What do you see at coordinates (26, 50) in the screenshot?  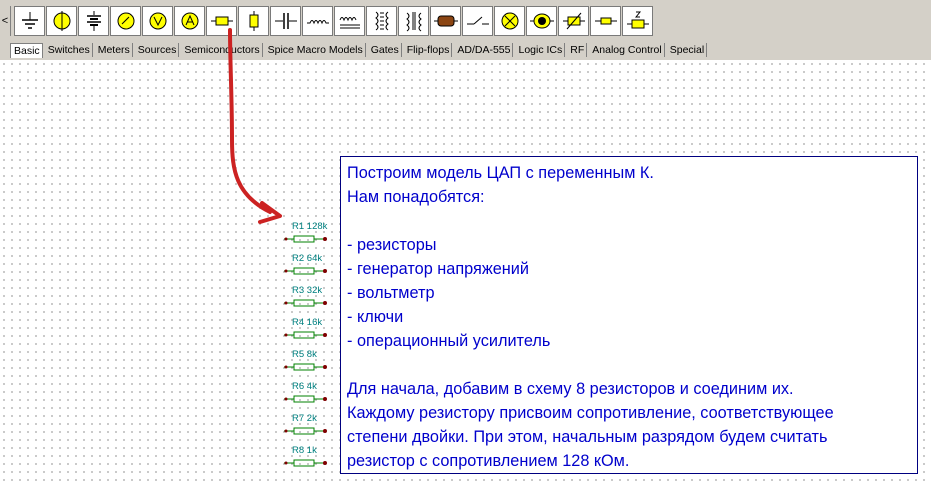 I see `tab-basic: Basic` at bounding box center [26, 50].